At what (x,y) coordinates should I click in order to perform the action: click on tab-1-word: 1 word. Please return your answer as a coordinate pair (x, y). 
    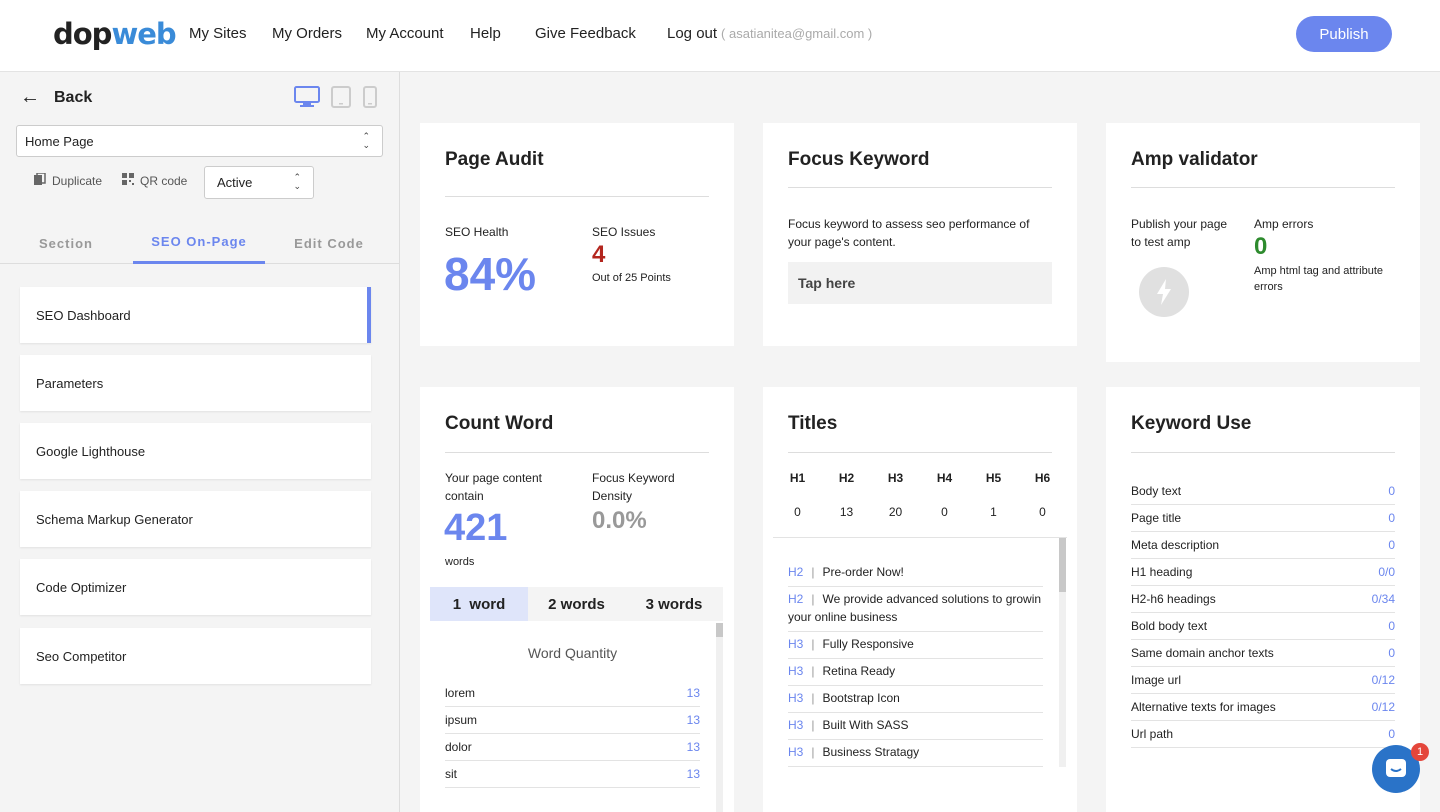
    Looking at the image, I should click on (479, 604).